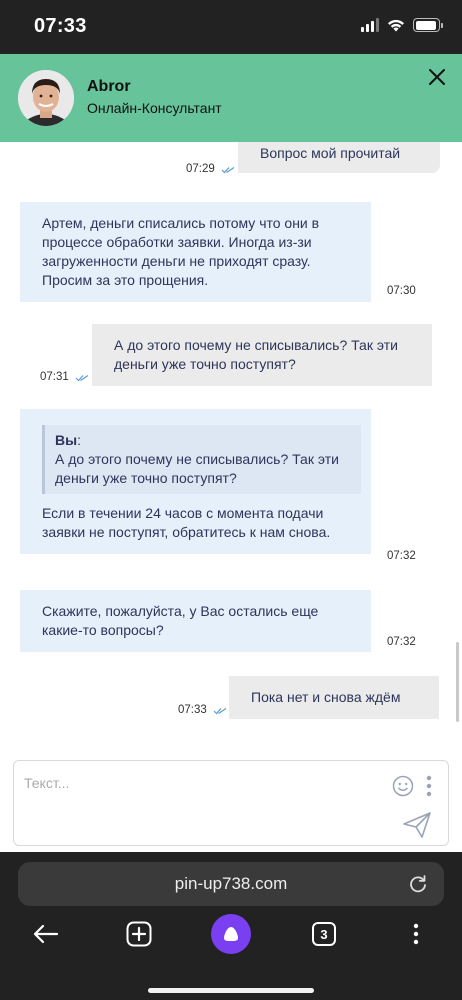  Describe the element at coordinates (401, 291) in the screenshot. I see `message-time: 07:30` at that location.